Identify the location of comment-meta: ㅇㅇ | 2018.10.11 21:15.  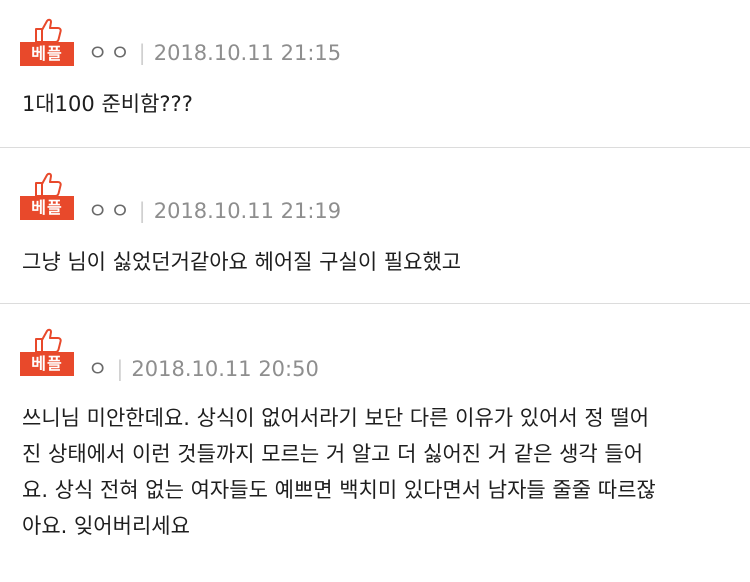
(214, 53).